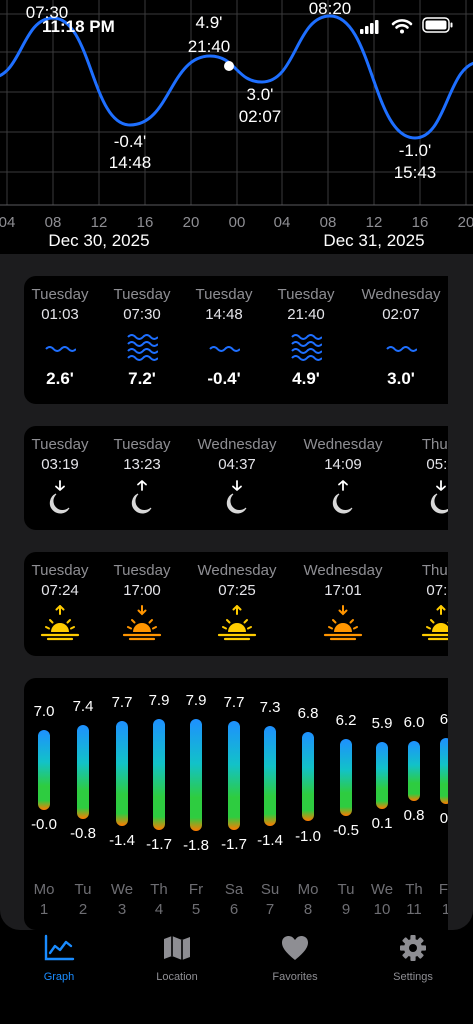 This screenshot has height=1024, width=473. I want to click on heart-icon, so click(295, 948).